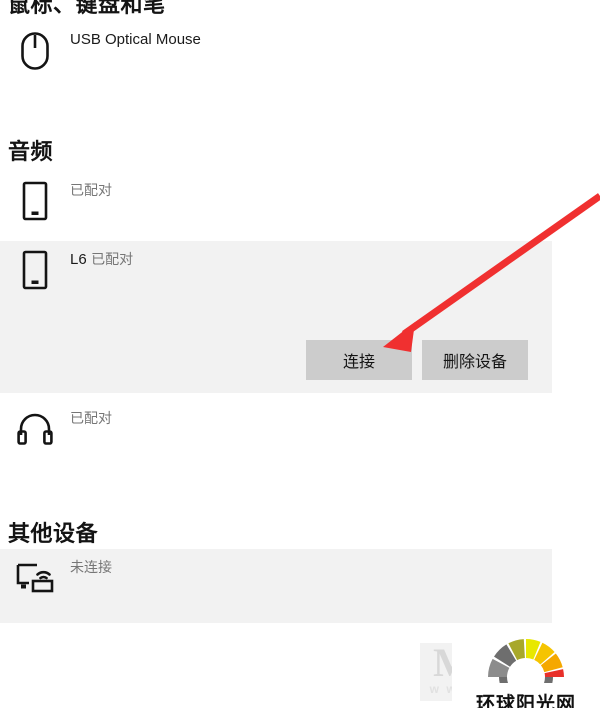 The image size is (600, 708). Describe the element at coordinates (35, 51) in the screenshot. I see `mouse-icon` at that location.